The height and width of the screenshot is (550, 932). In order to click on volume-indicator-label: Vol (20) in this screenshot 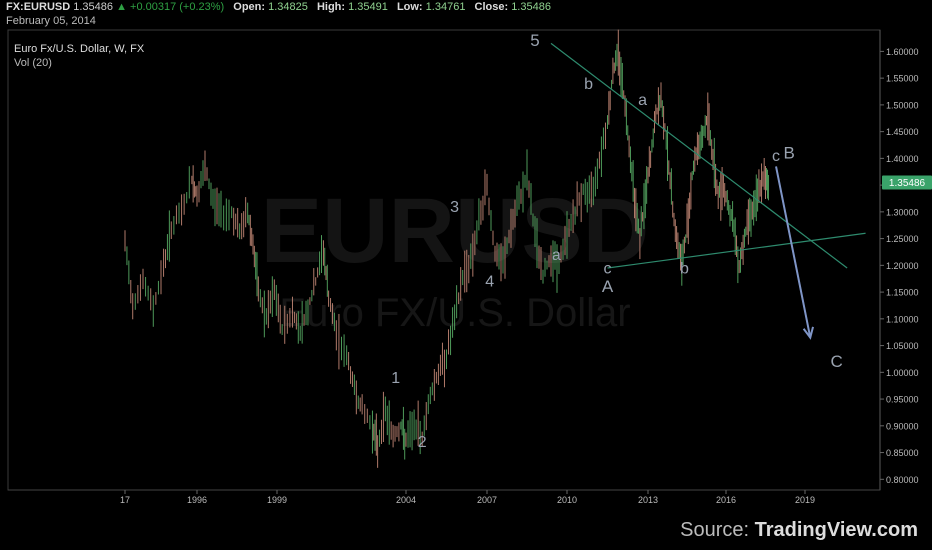, I will do `click(33, 63)`.